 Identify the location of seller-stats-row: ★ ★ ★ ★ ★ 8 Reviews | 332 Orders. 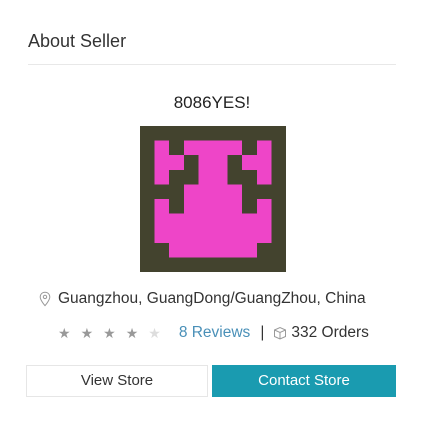
(213, 333).